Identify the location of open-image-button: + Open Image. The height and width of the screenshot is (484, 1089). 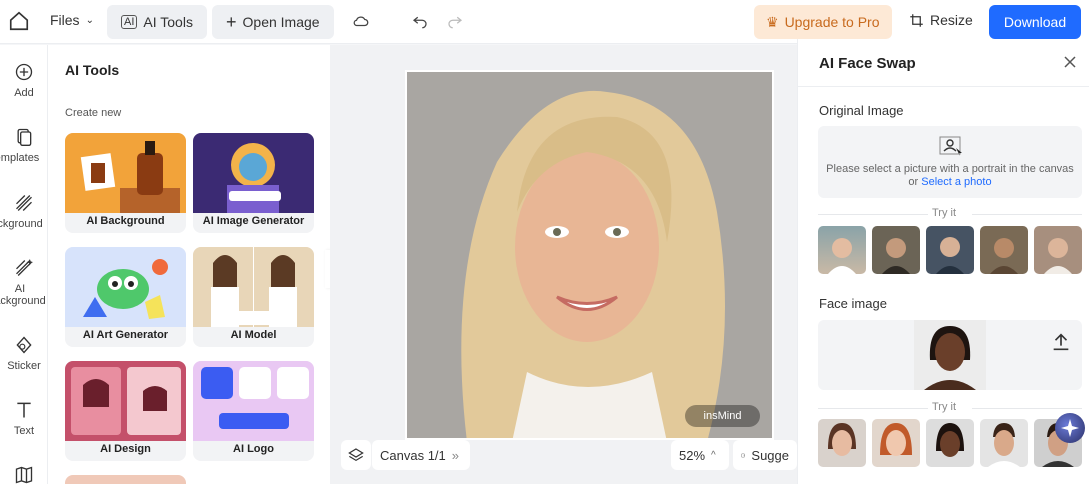
(273, 22).